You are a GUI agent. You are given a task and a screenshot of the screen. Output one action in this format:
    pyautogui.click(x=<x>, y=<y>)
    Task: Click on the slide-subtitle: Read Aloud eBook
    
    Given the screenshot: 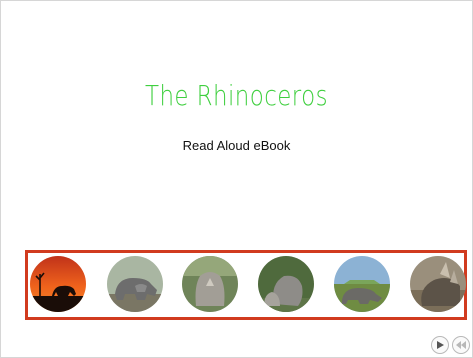 What is the action you would take?
    pyautogui.click(x=236, y=145)
    